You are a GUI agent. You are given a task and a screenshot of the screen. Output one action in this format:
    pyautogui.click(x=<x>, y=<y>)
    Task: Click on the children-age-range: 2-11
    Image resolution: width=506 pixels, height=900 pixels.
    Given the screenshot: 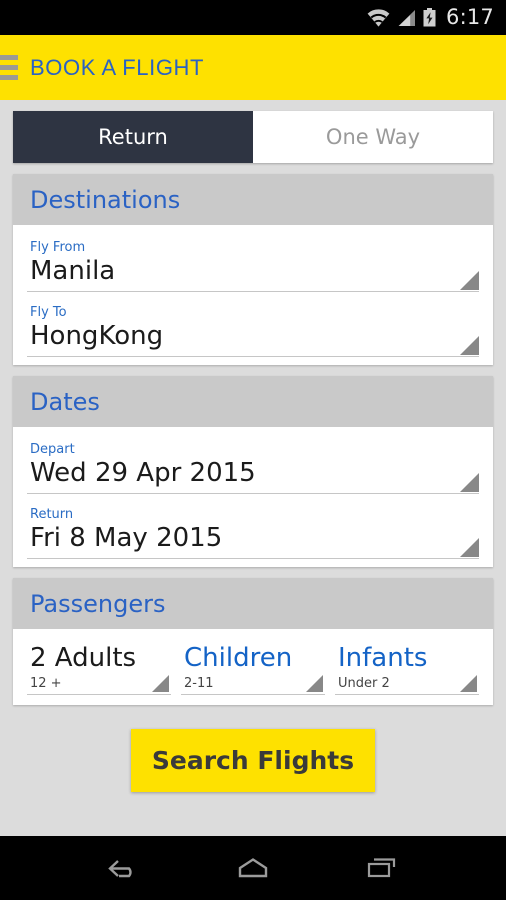 What is the action you would take?
    pyautogui.click(x=199, y=683)
    